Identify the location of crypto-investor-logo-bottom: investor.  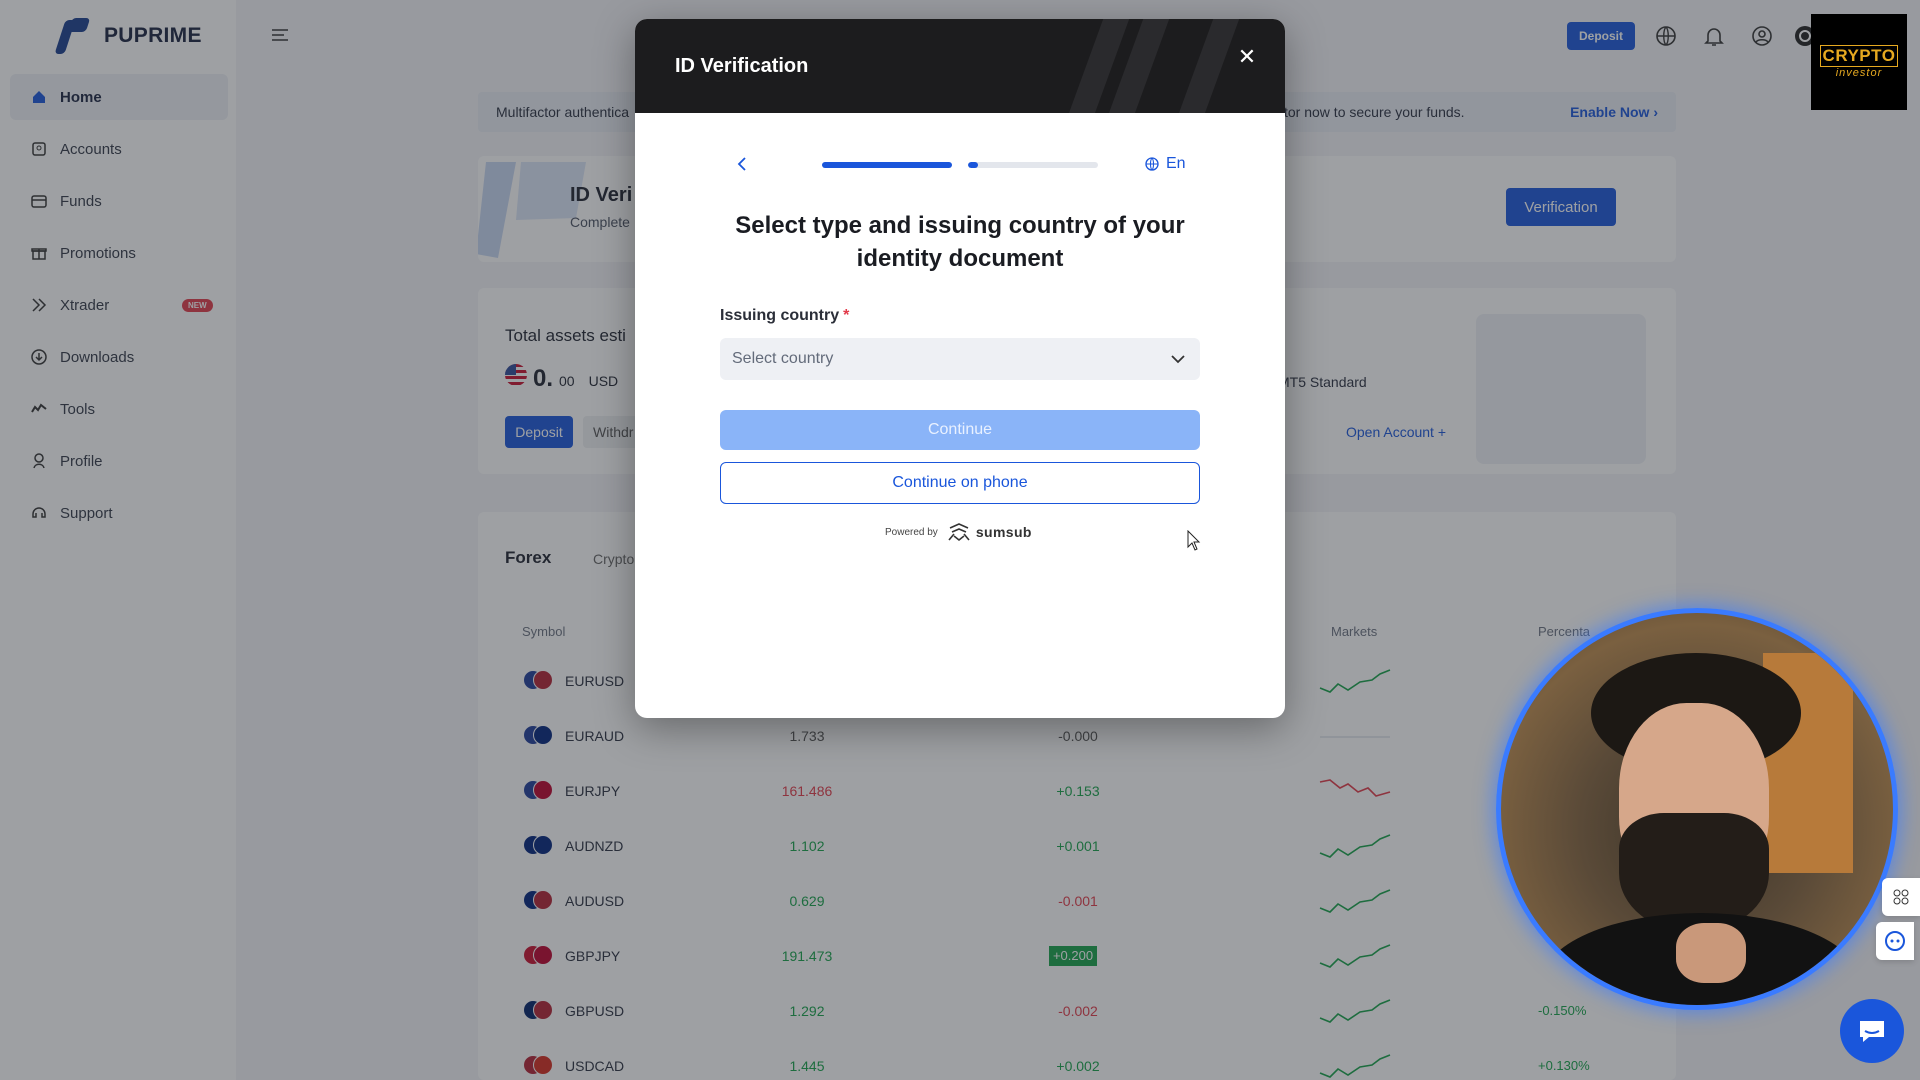
(1859, 73).